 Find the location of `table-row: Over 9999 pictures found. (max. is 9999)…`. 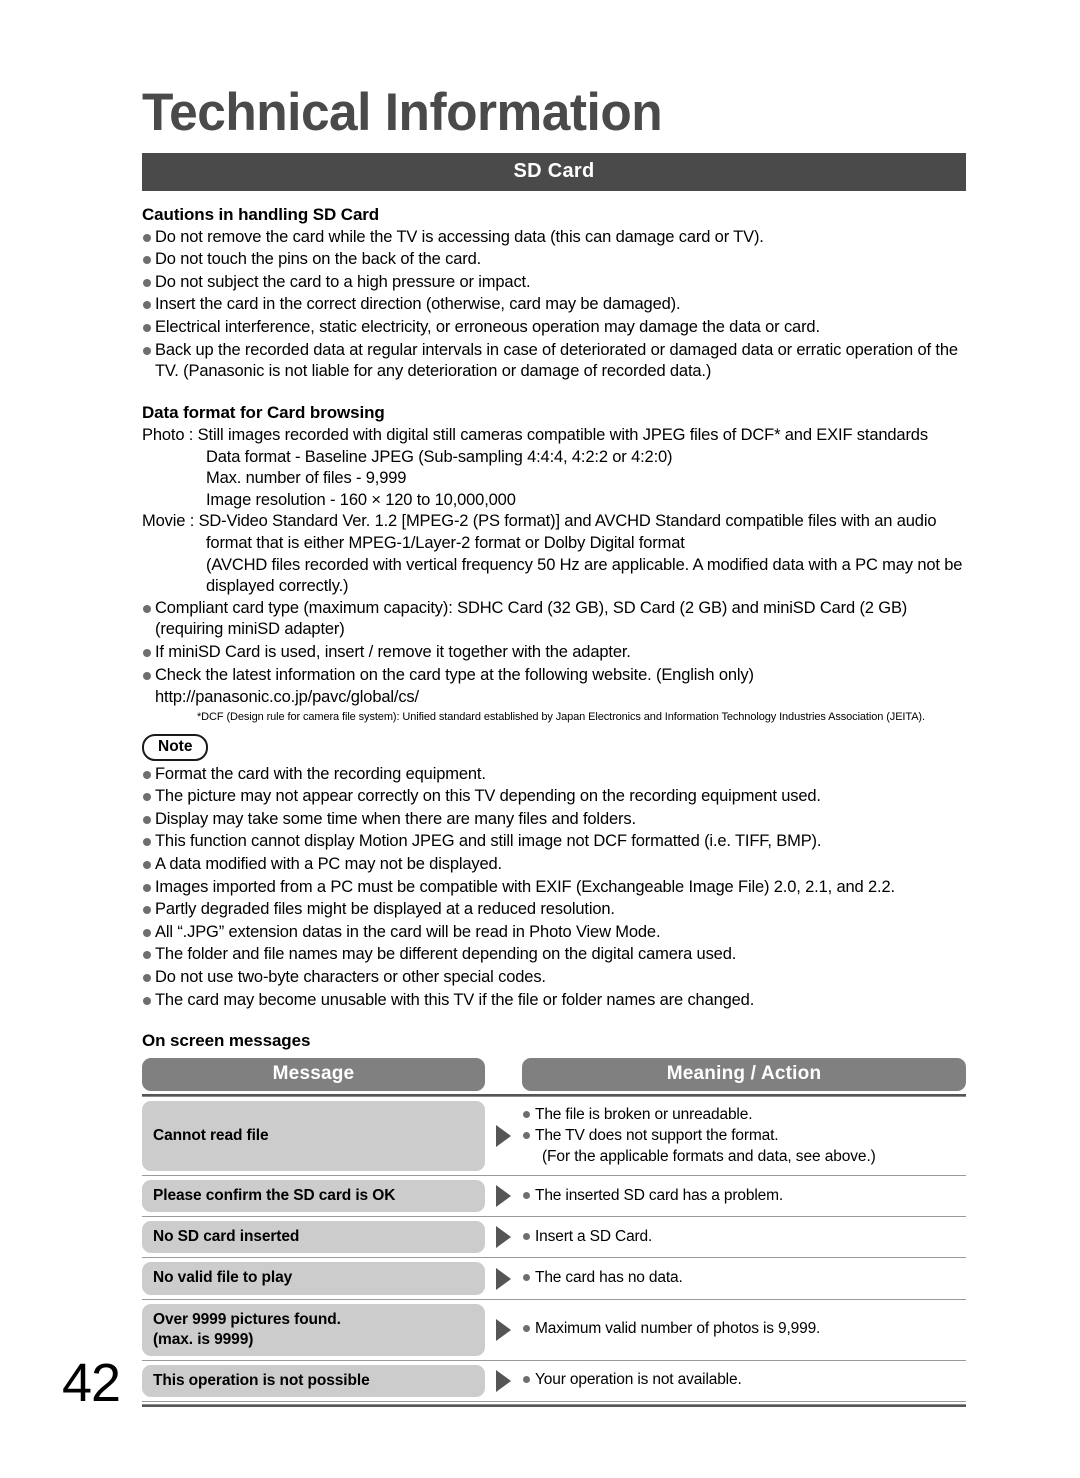

table-row: Over 9999 pictures found. (max. is 9999)… is located at coordinates (554, 1330).